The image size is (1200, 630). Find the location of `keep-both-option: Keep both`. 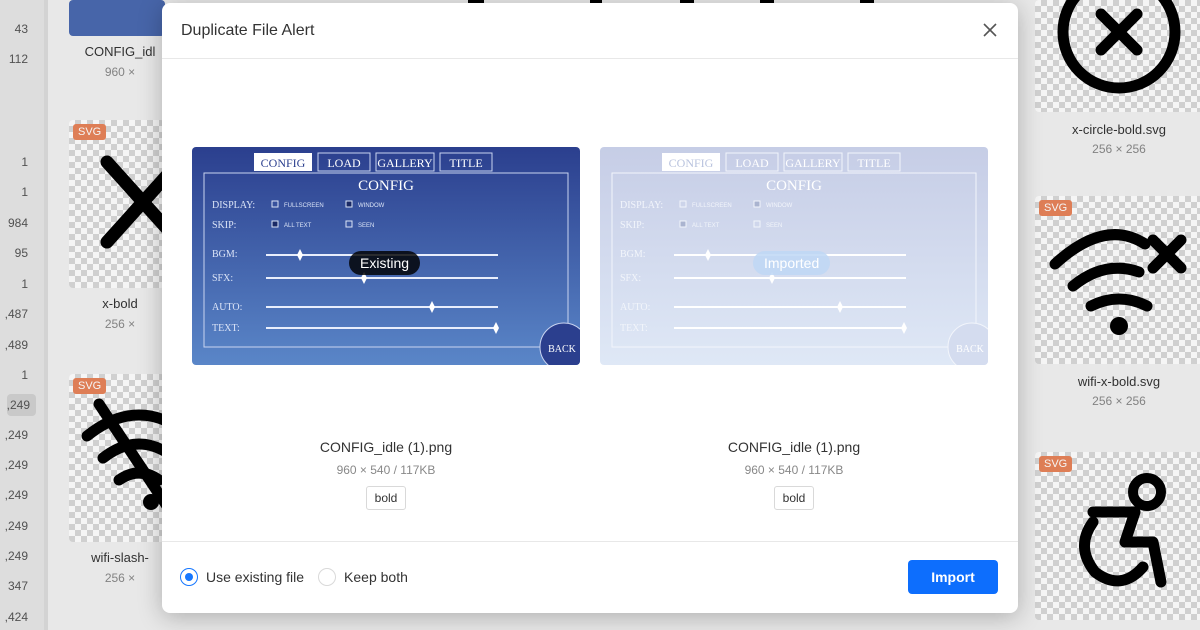

keep-both-option: Keep both is located at coordinates (363, 577).